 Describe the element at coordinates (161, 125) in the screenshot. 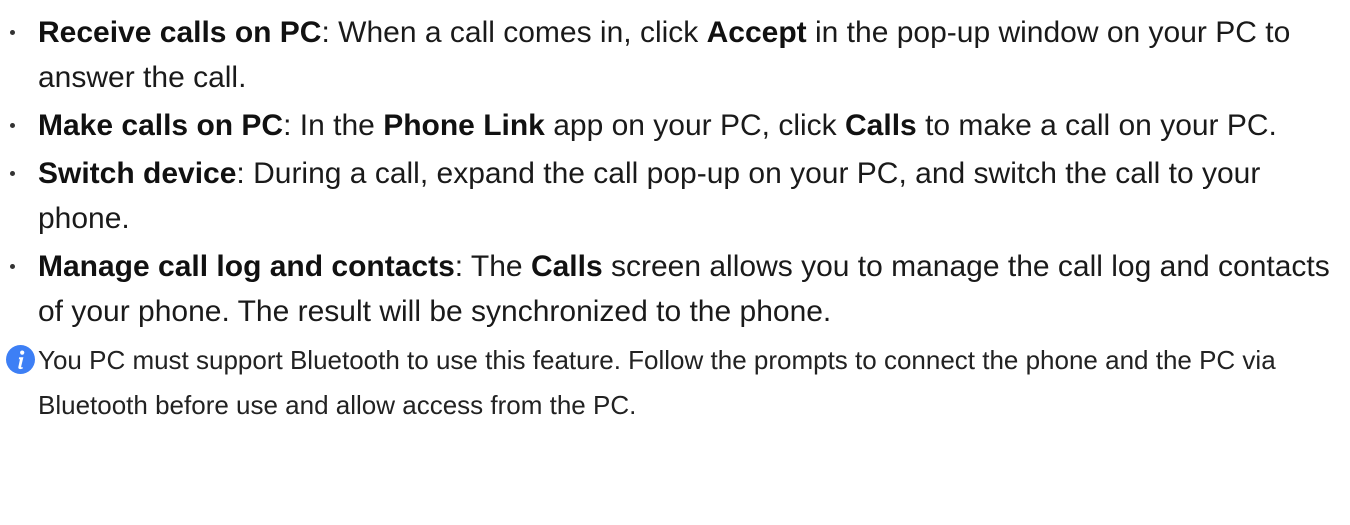

I see `item-title: Make calls on PC` at that location.